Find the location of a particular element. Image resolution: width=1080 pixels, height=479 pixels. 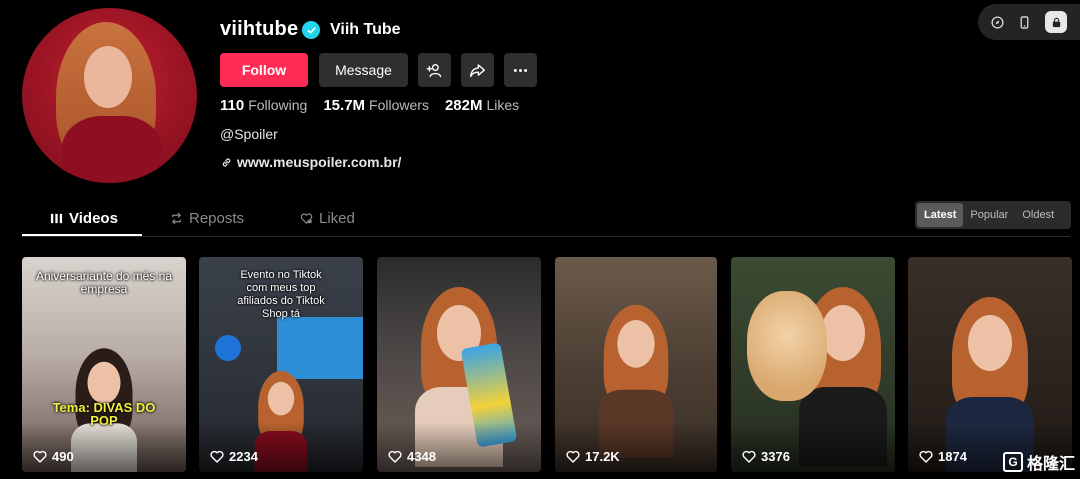

share-button is located at coordinates (477, 70).